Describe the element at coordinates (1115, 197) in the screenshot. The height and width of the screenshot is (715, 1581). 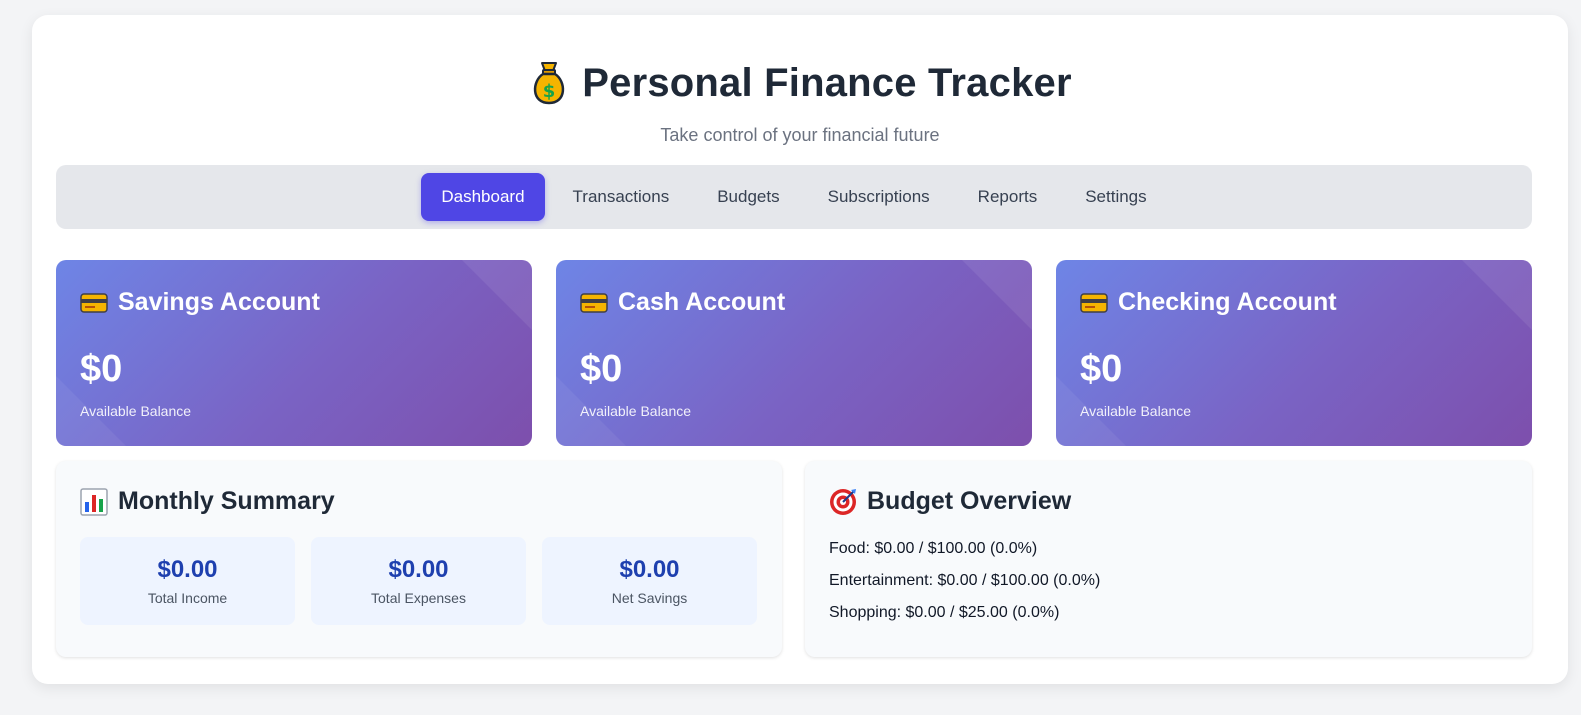
I see `tab-settings: Settings` at that location.